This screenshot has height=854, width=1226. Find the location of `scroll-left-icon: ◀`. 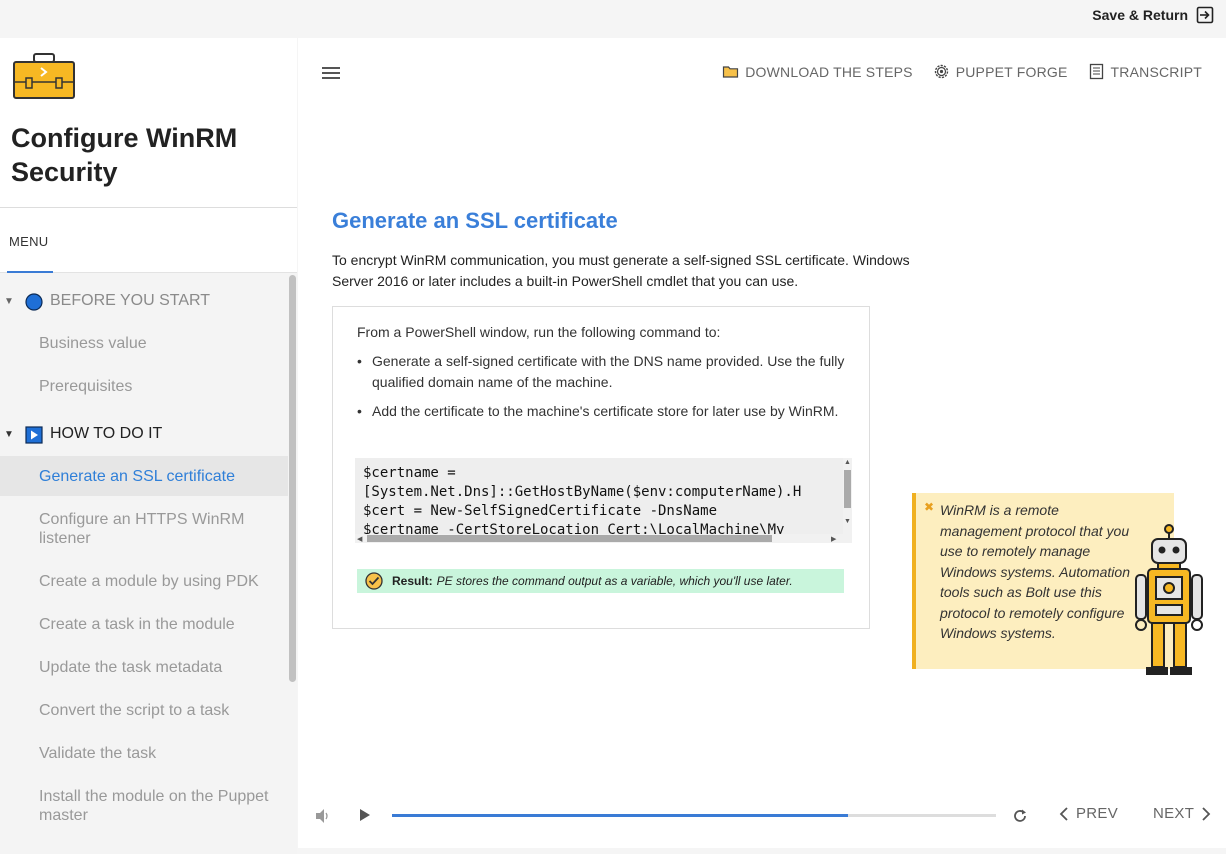

scroll-left-icon: ◀ is located at coordinates (359, 539).